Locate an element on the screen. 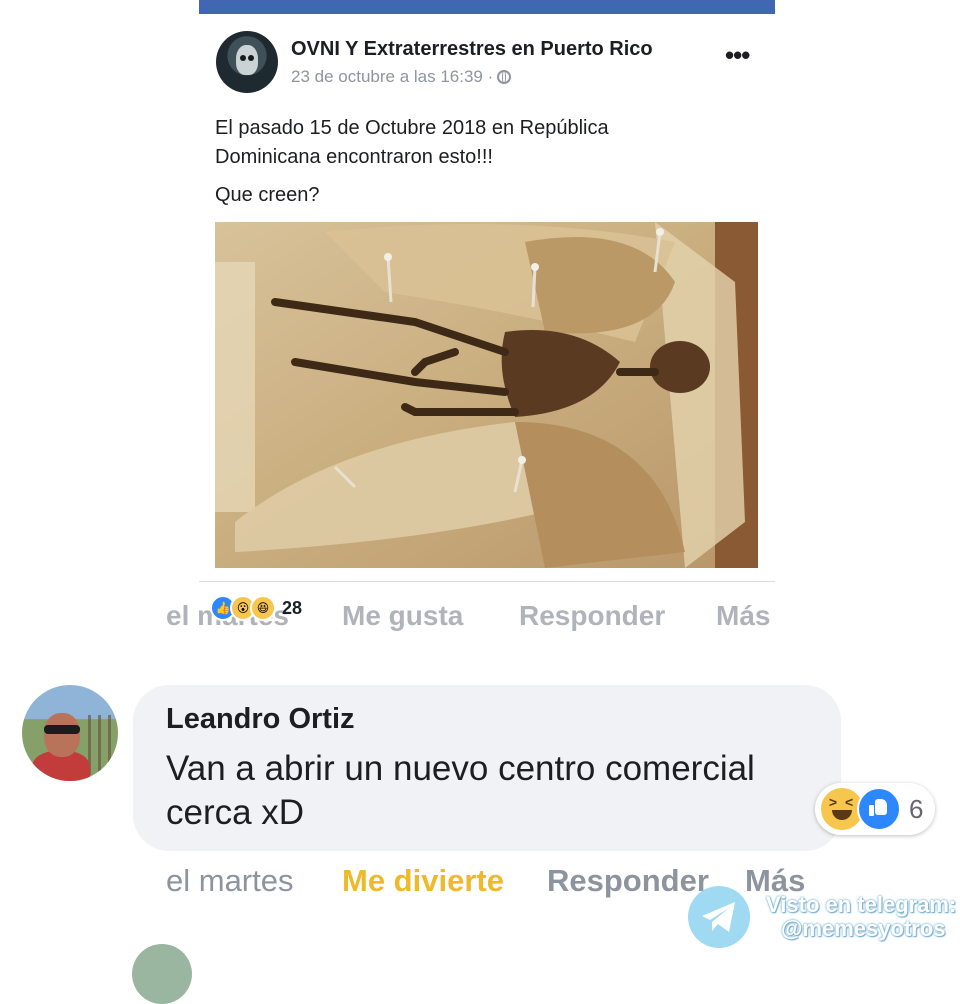 The width and height of the screenshot is (960, 1004). reply-button: Responder is located at coordinates (628, 881).